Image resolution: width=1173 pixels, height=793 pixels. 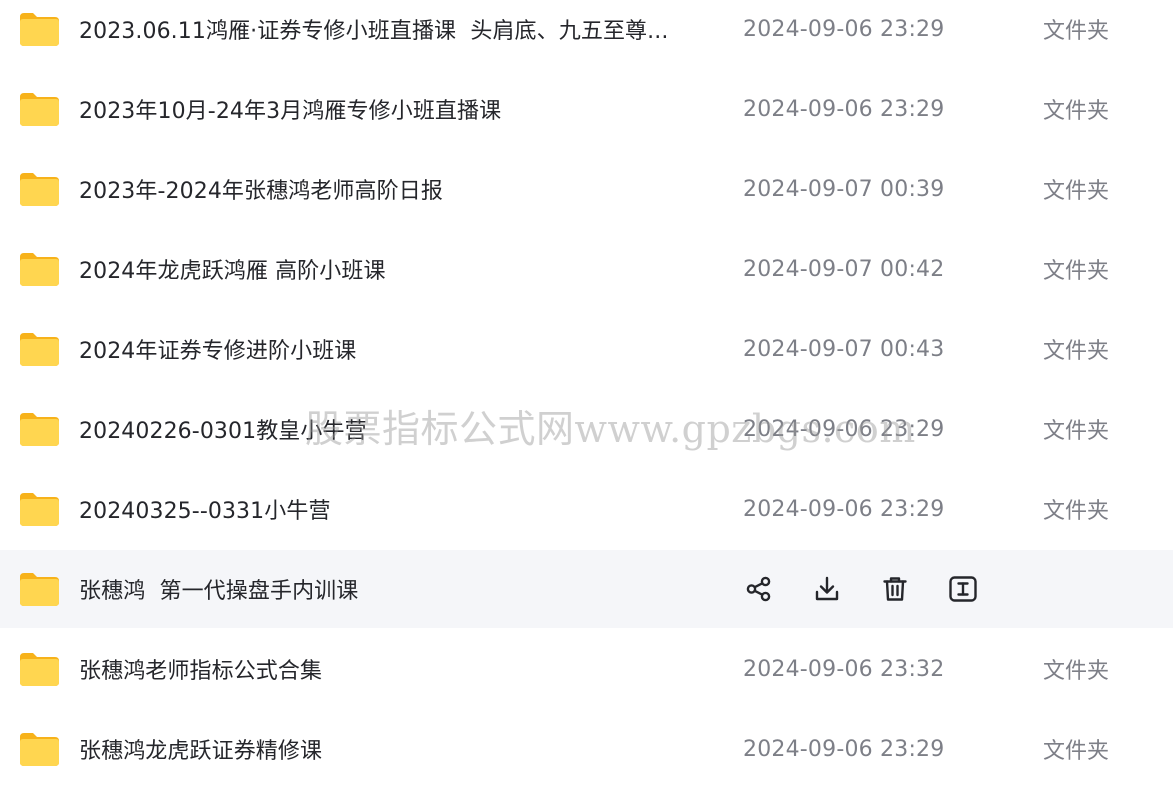 I want to click on list-item-hovered: 张穗鸿 第一代操盘手内训课, so click(x=586, y=589).